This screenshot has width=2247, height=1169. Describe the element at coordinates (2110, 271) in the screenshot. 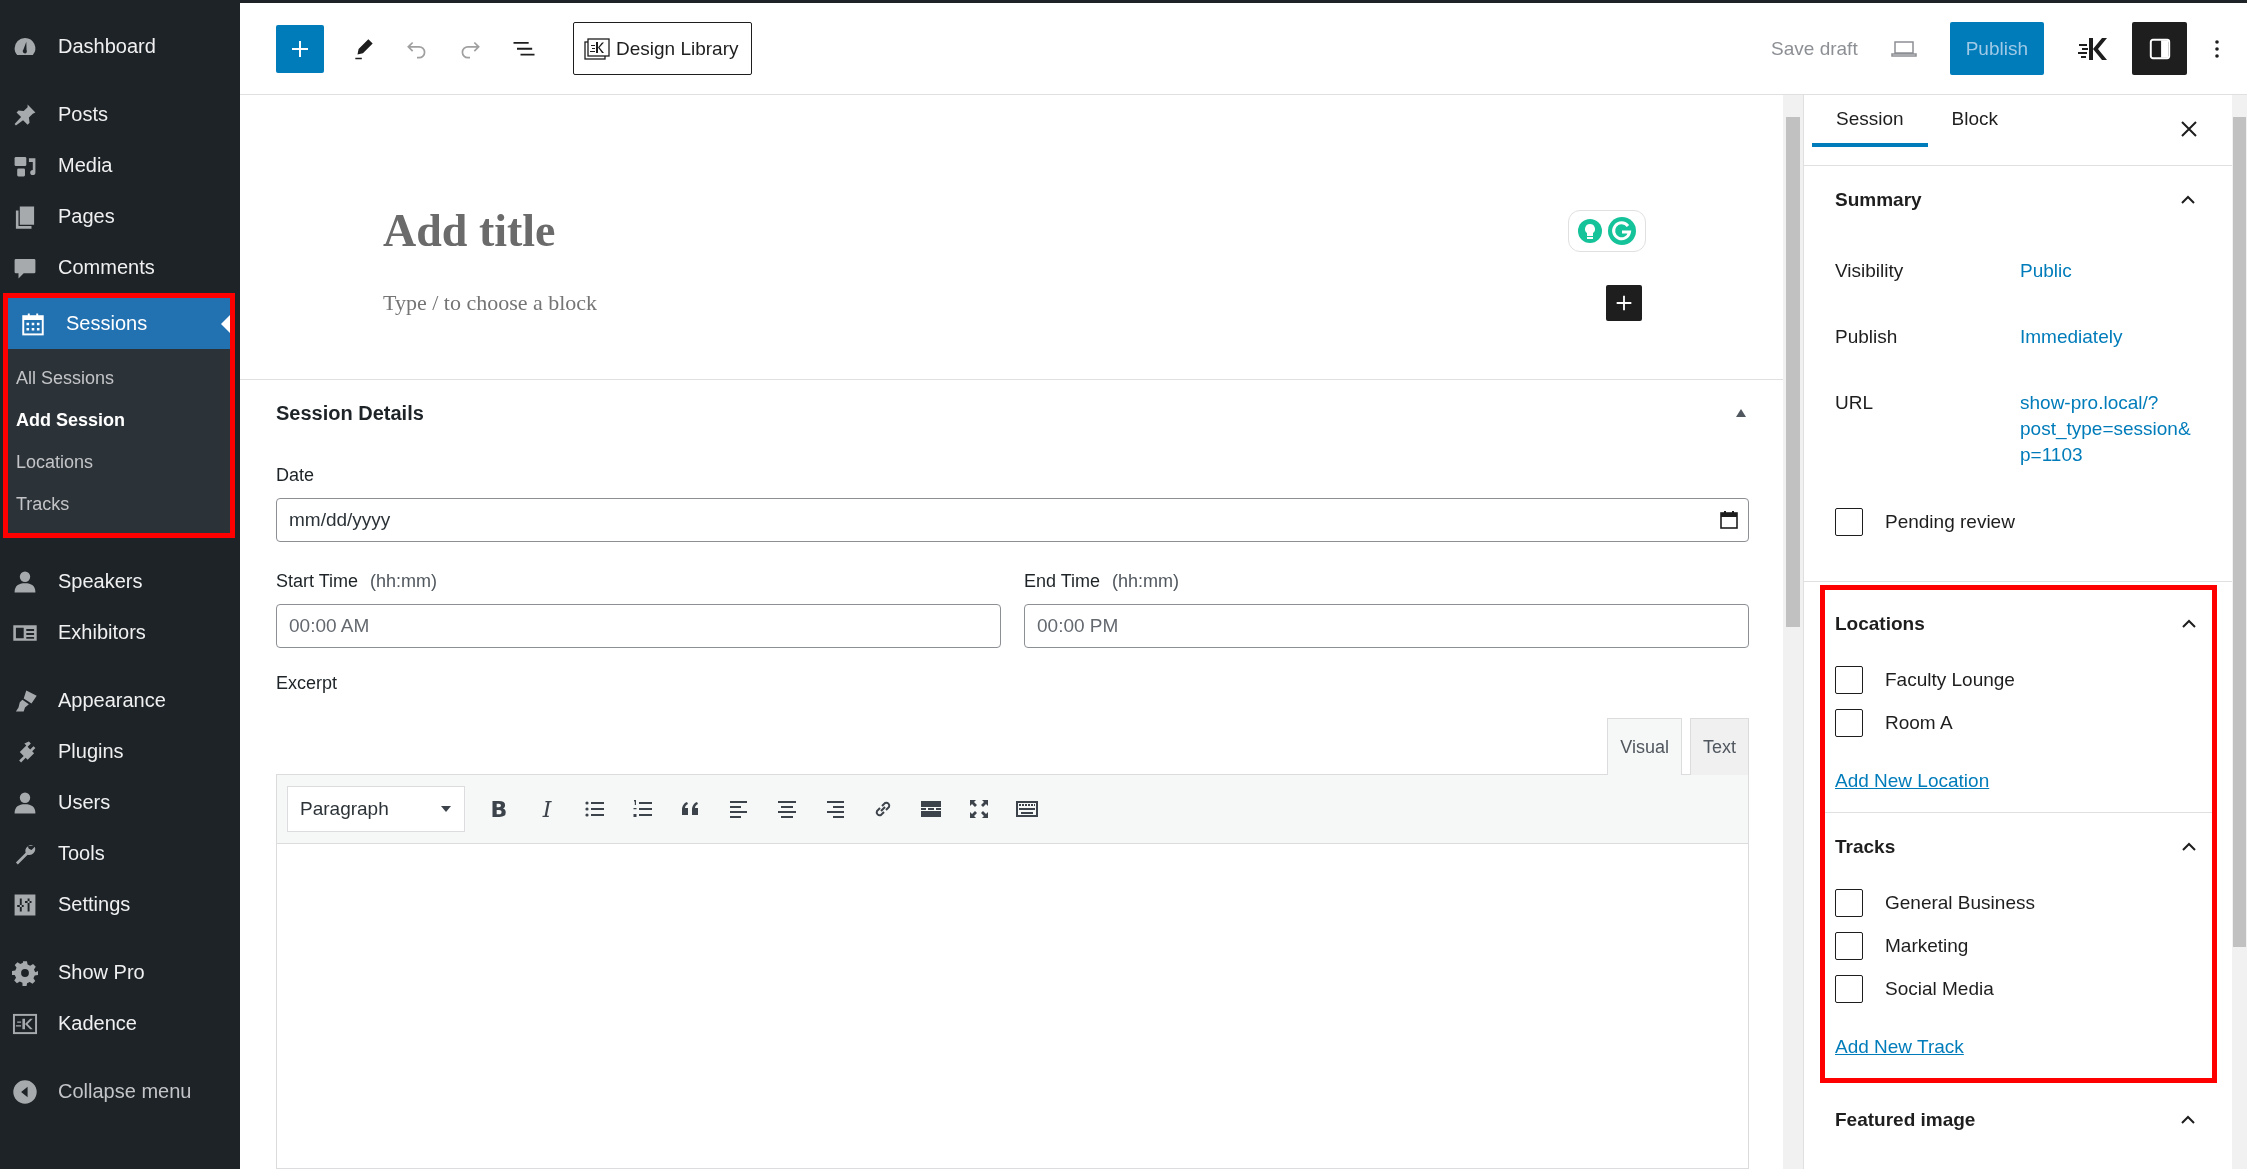

I see `setting-value-link: Public` at that location.